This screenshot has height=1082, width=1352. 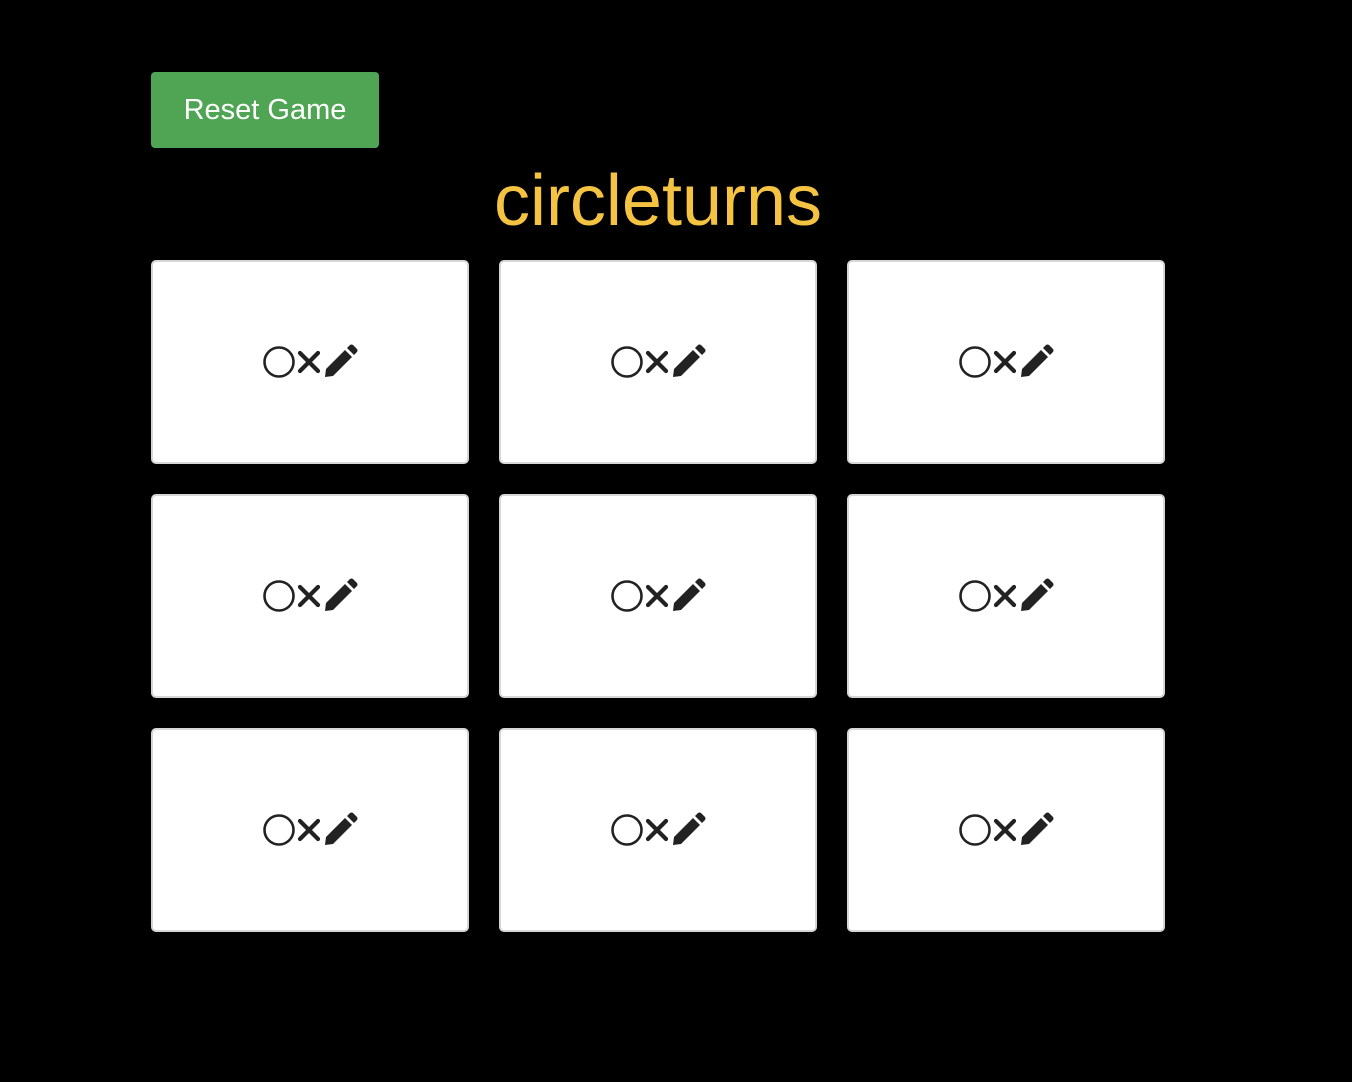 I want to click on reset-game-button: Reset Game, so click(x=265, y=110).